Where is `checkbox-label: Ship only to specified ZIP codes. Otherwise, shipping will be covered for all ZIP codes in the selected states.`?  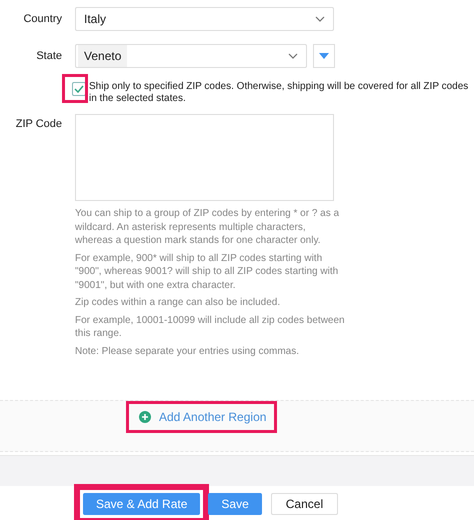
checkbox-label: Ship only to specified ZIP codes. Otherwise, shipping will be covered for all ZIP codes in the selected states. is located at coordinates (279, 93).